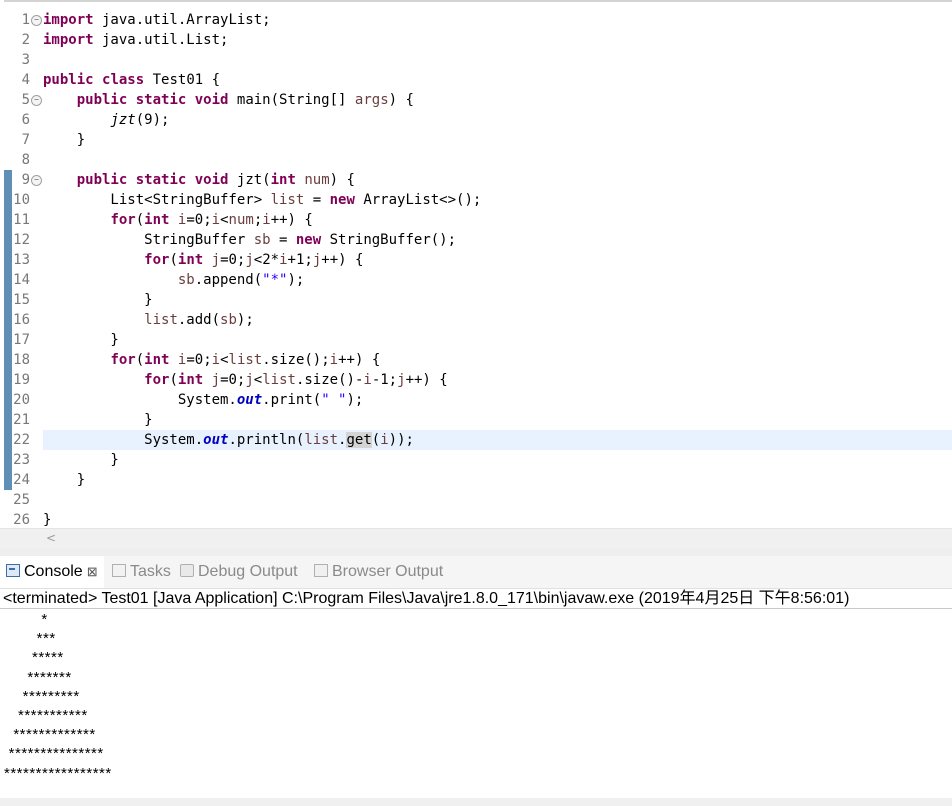 The image size is (952, 806). I want to click on code-line: for(int i=0;i<num;i++) {, so click(497, 220).